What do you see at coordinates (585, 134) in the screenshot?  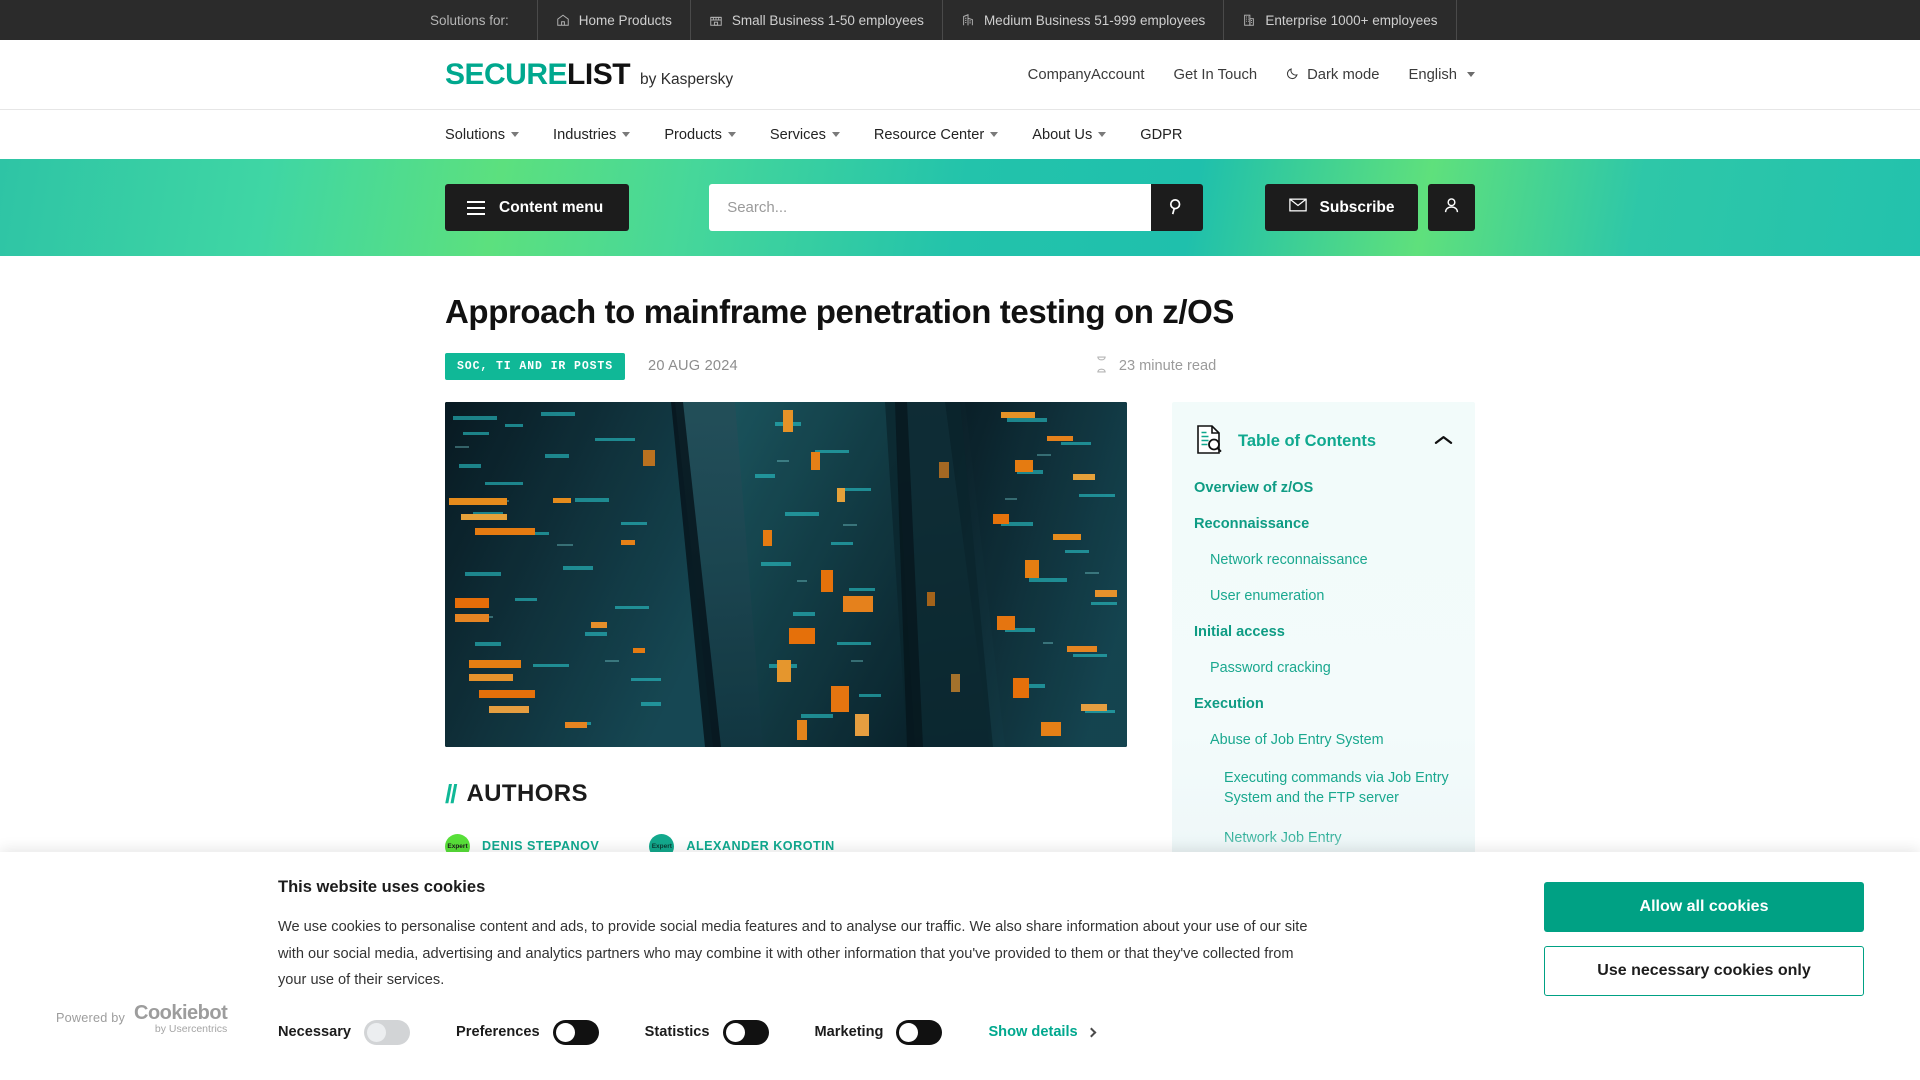 I see `nav-item-label: Industries` at bounding box center [585, 134].